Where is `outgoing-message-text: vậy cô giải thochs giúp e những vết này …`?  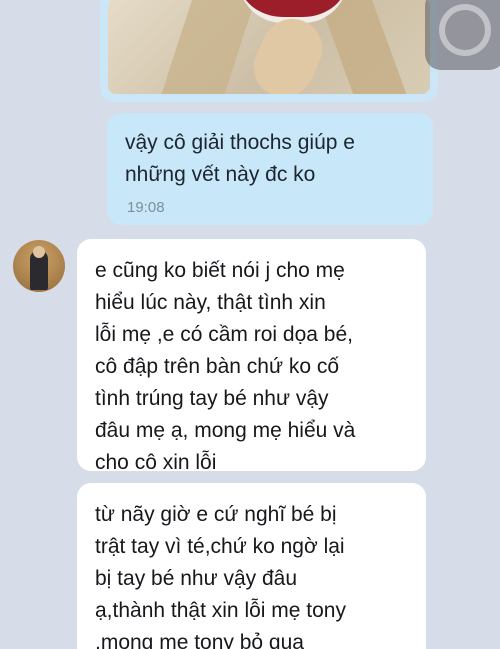
outgoing-message-text: vậy cô giải thochs giúp e những vết này … is located at coordinates (240, 158).